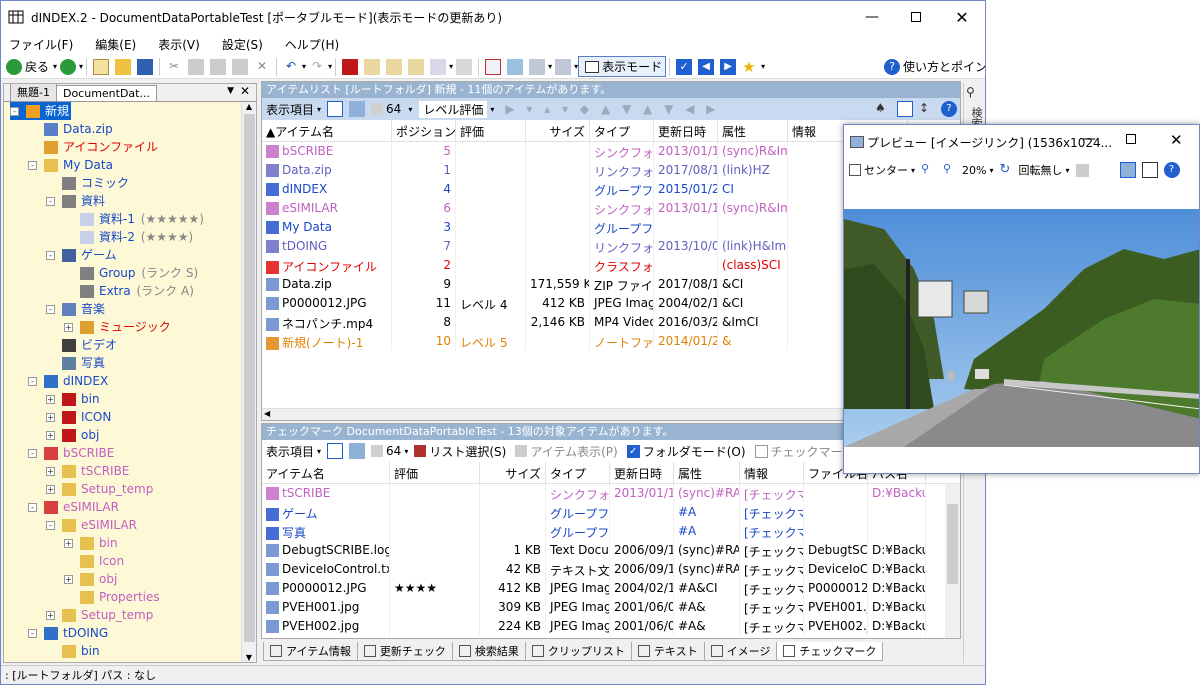 The width and height of the screenshot is (1200, 685). Describe the element at coordinates (883, 109) in the screenshot. I see `sort-icon: ♠` at that location.